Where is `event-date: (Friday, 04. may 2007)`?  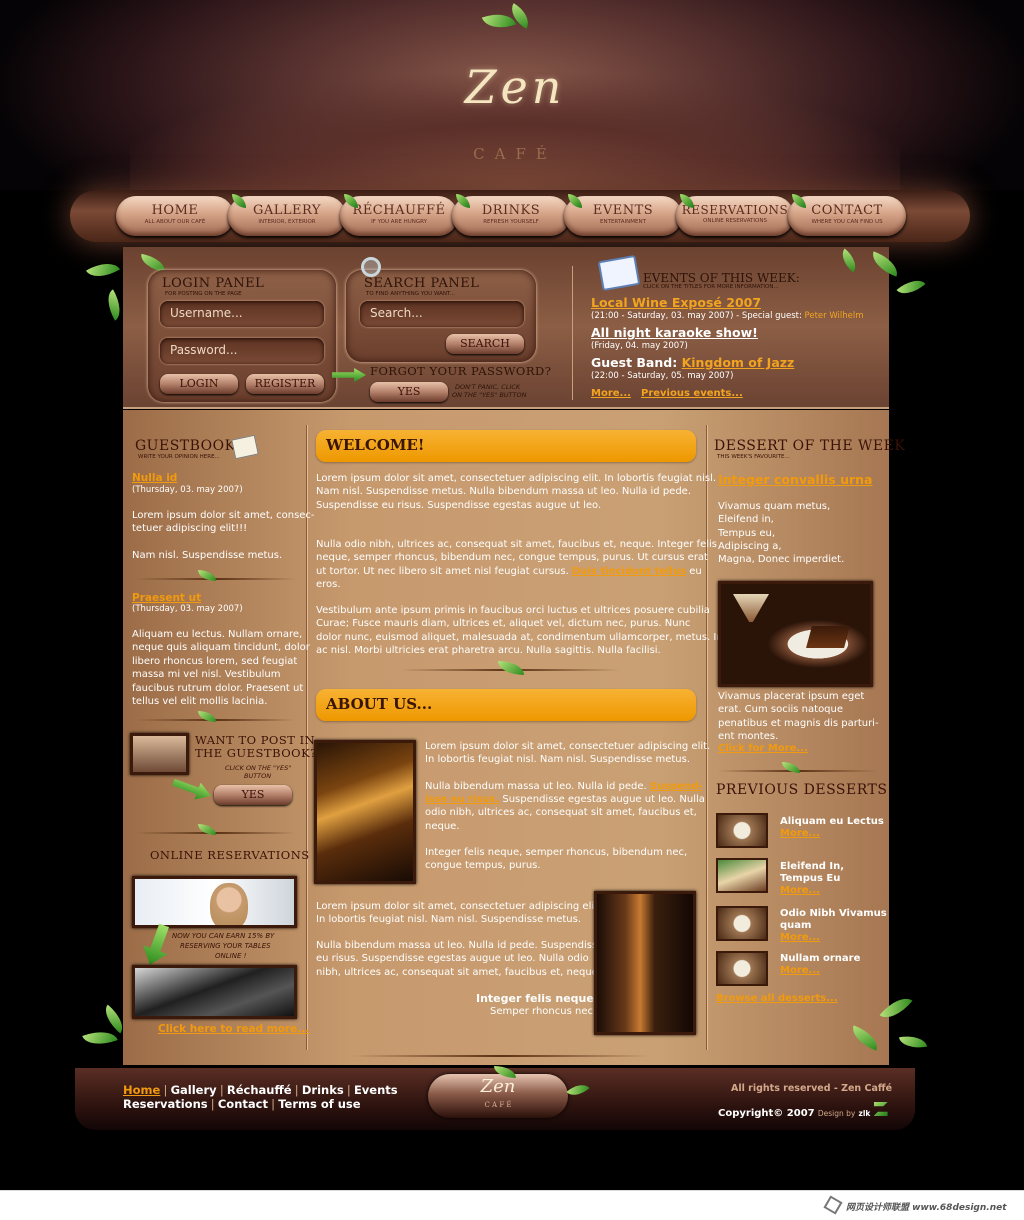
event-date: (Friday, 04. may 2007) is located at coordinates (639, 346).